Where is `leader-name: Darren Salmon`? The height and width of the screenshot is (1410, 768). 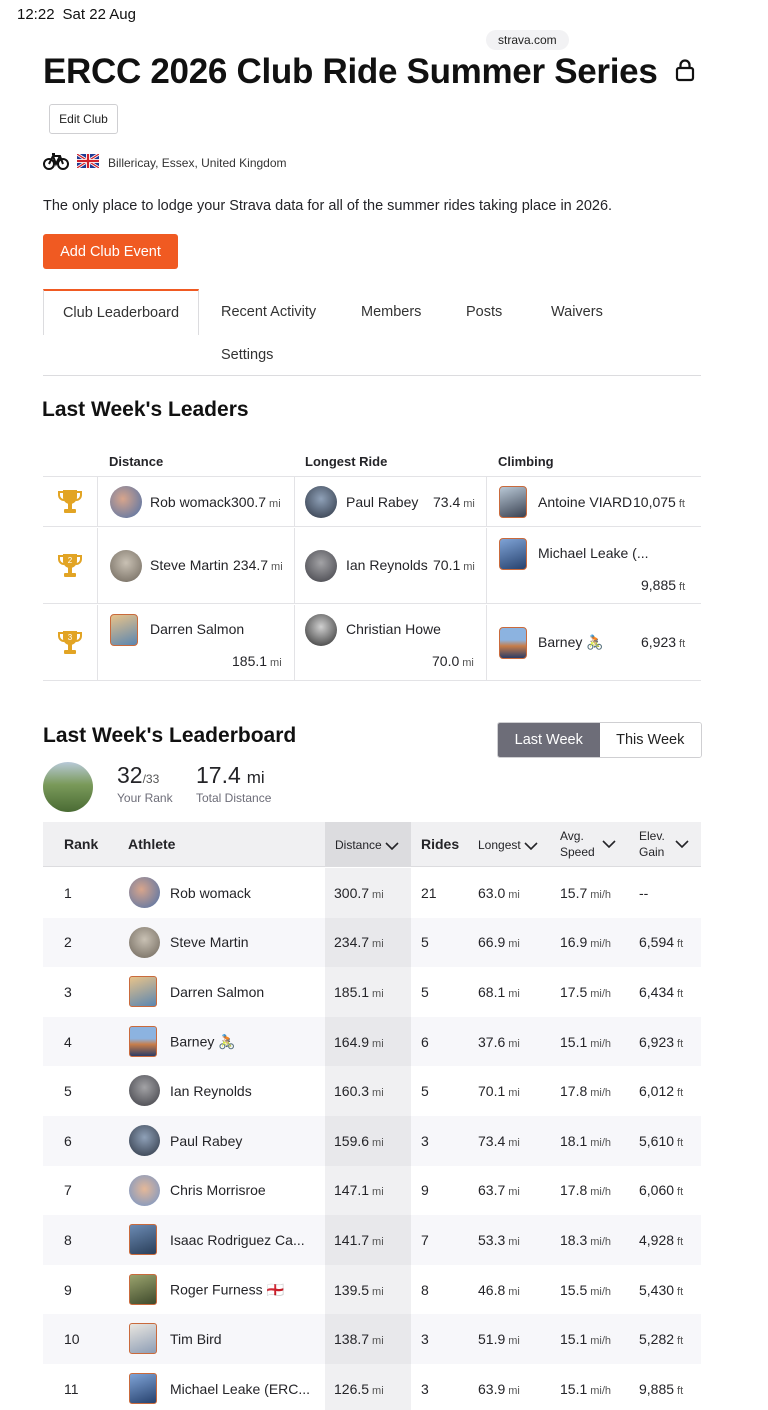
leader-name: Darren Salmon is located at coordinates (197, 629).